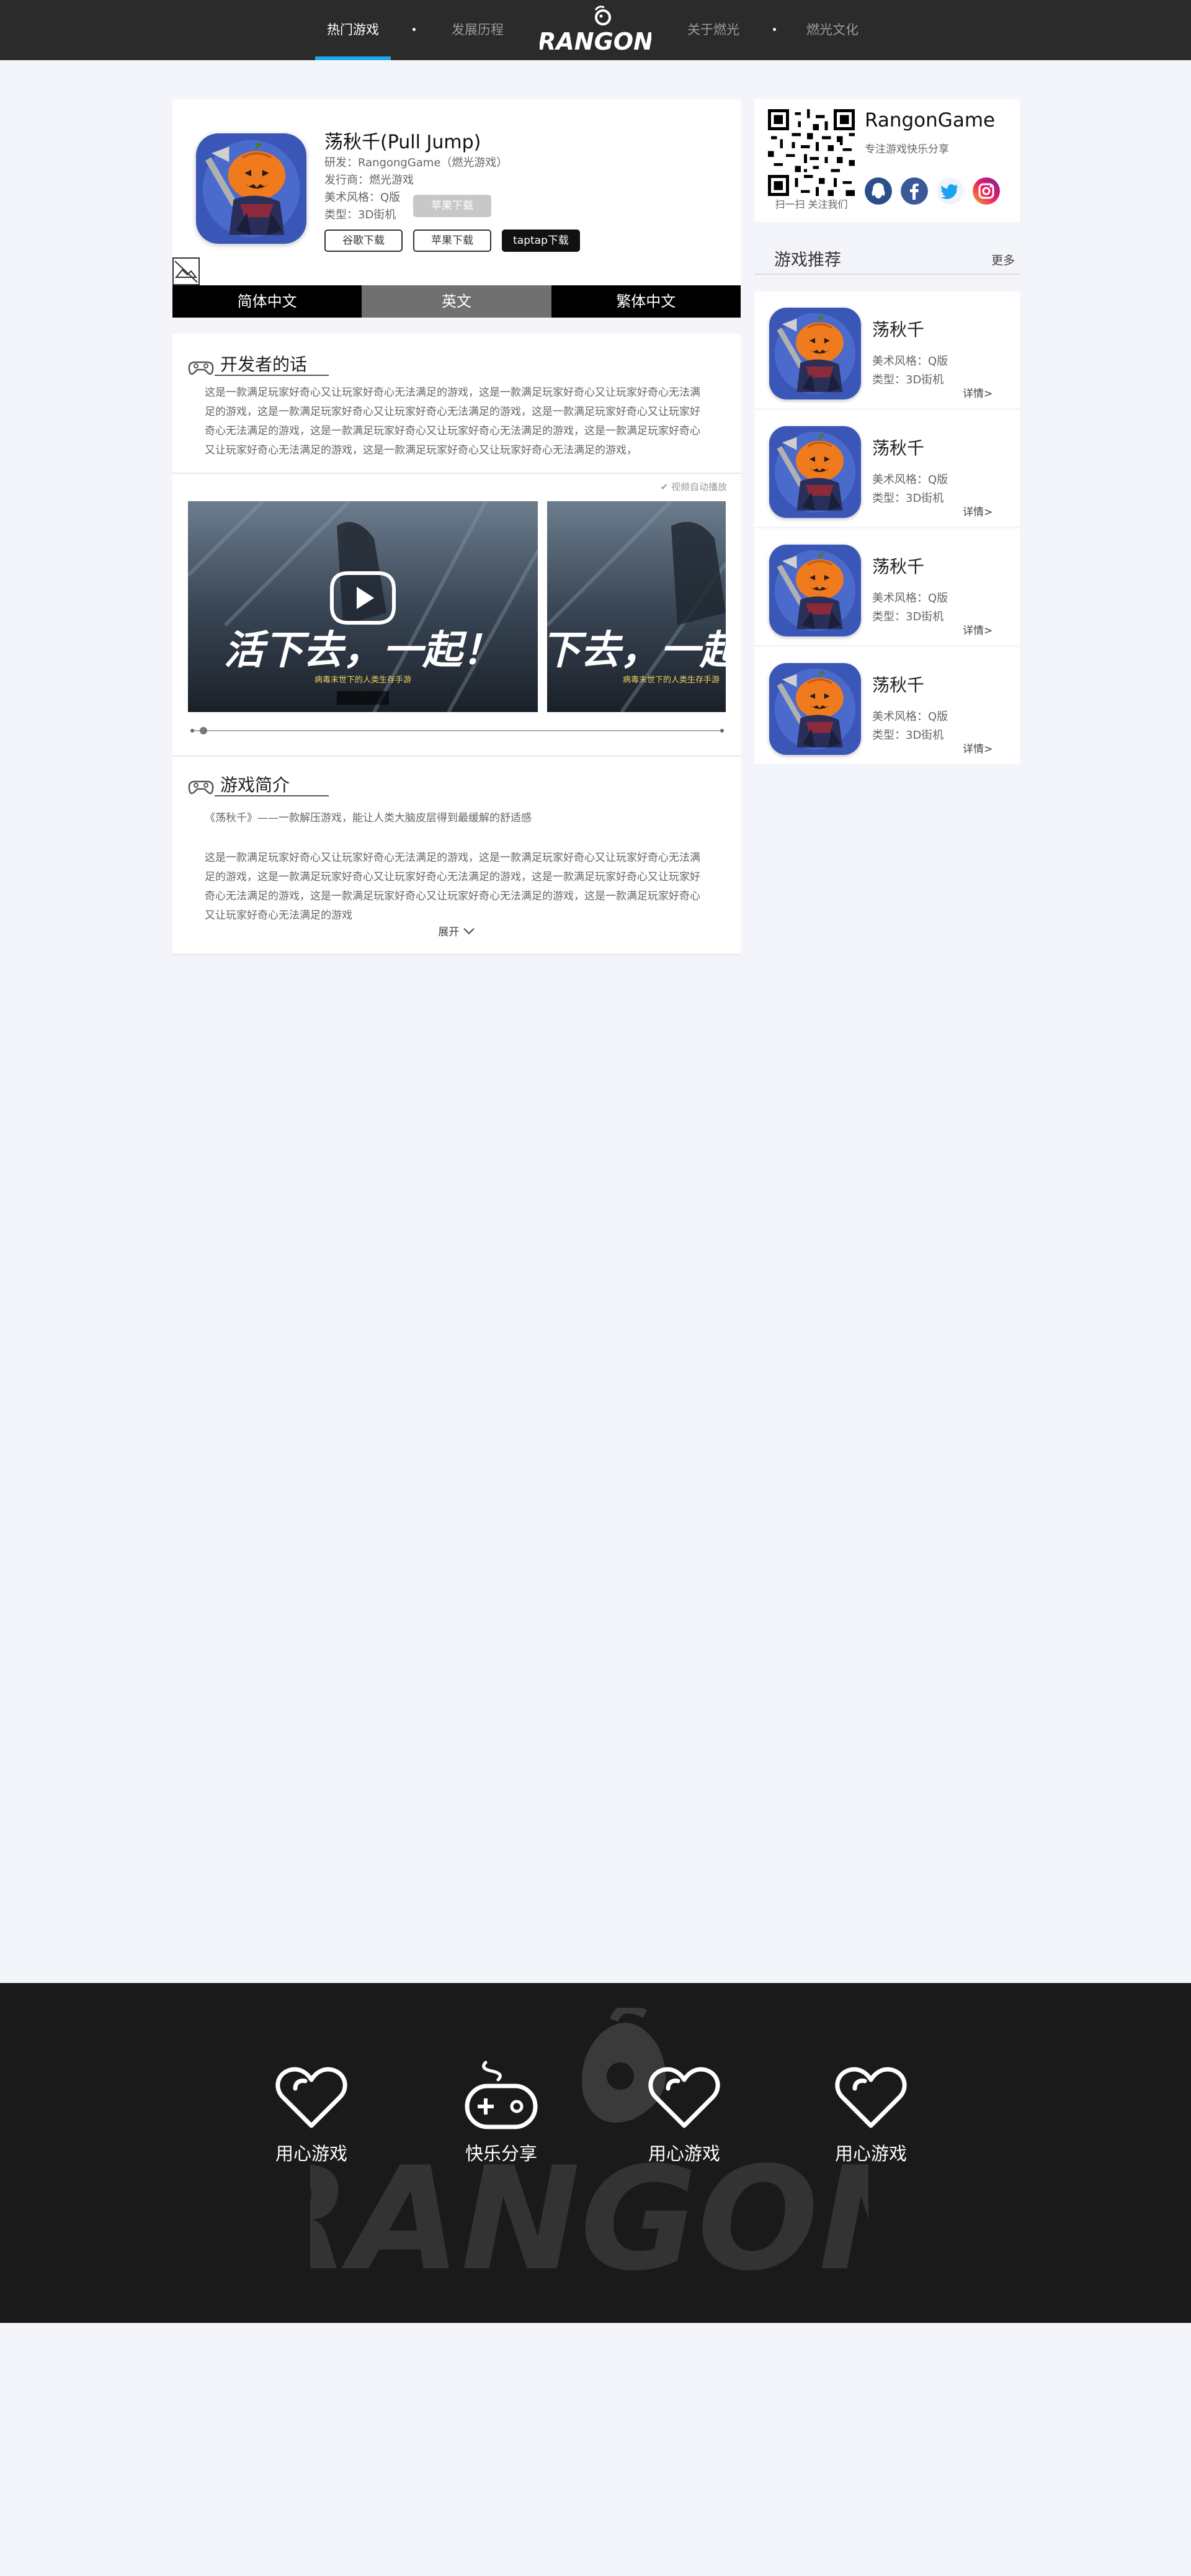 The image size is (1191, 2576). I want to click on check-icon: ✔, so click(665, 486).